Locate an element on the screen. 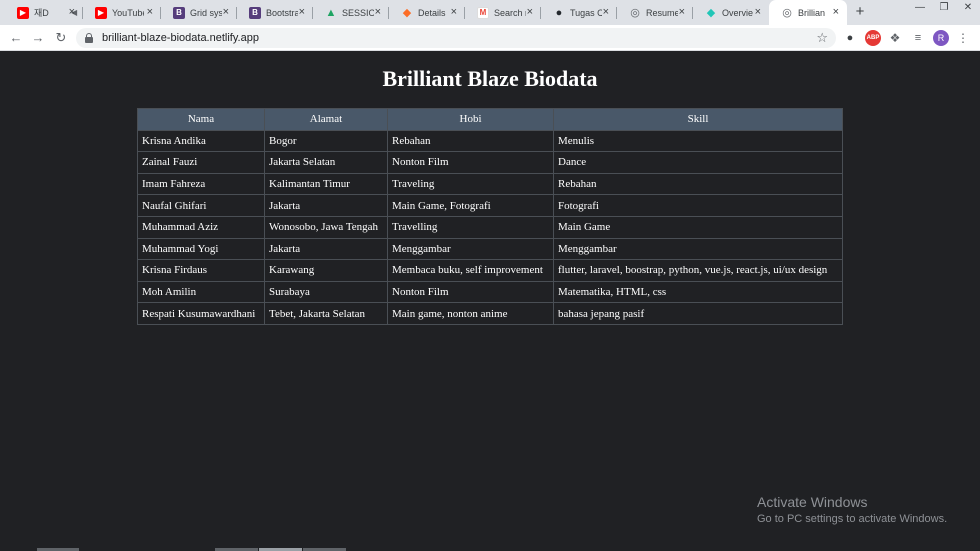  table-row: Krisna Andika Bogor Rebahan Menulis is located at coordinates (490, 141).